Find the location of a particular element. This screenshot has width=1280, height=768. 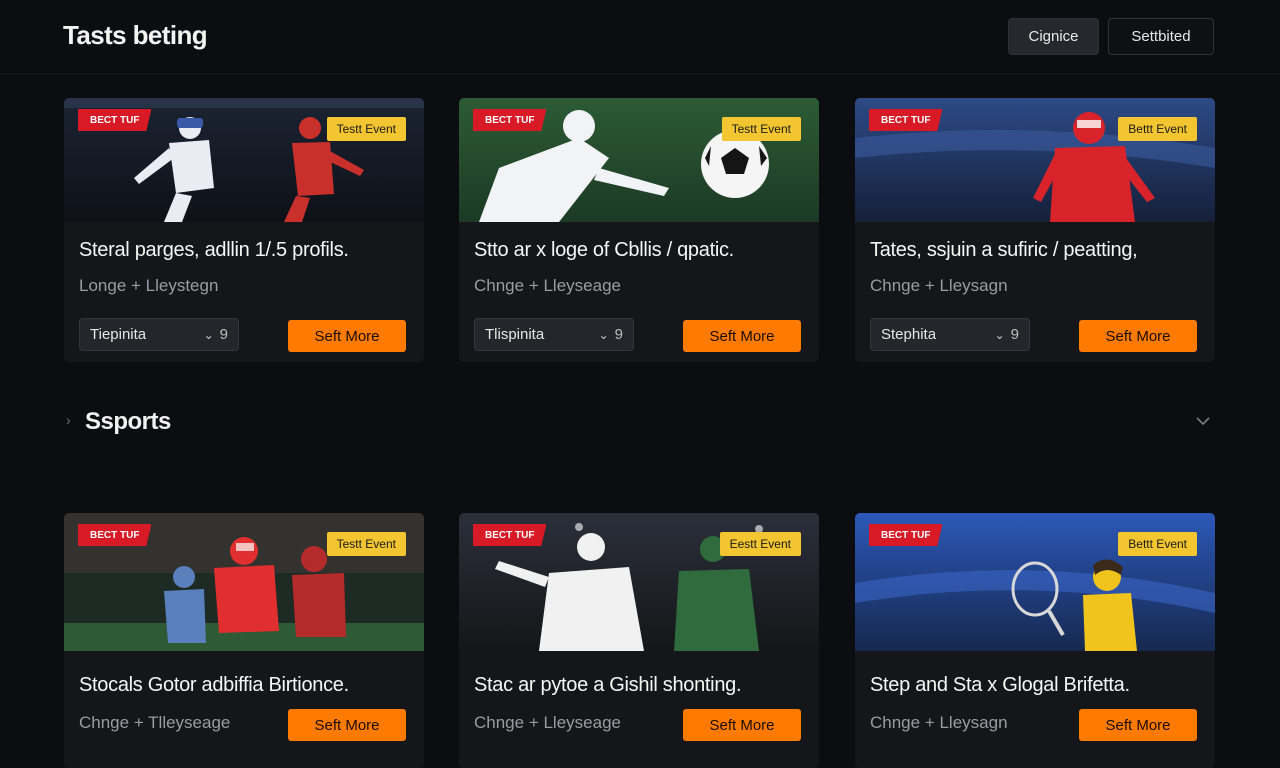

header-secondary-button: Settbited is located at coordinates (1161, 36).